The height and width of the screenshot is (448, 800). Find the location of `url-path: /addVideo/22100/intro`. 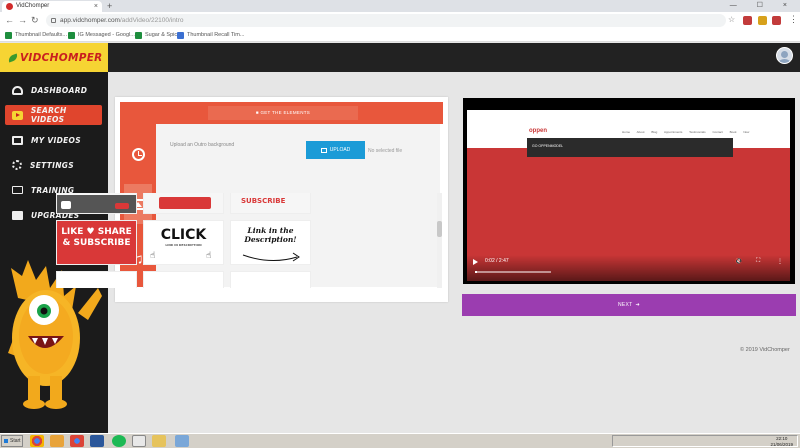

url-path: /addVideo/22100/intro is located at coordinates (151, 20).